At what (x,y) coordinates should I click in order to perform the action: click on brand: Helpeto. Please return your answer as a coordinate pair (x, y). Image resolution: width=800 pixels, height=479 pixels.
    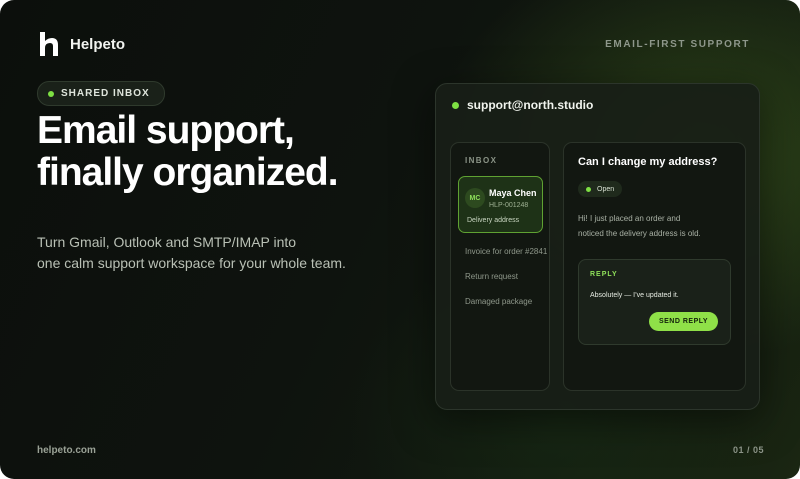
    Looking at the image, I should click on (81, 44).